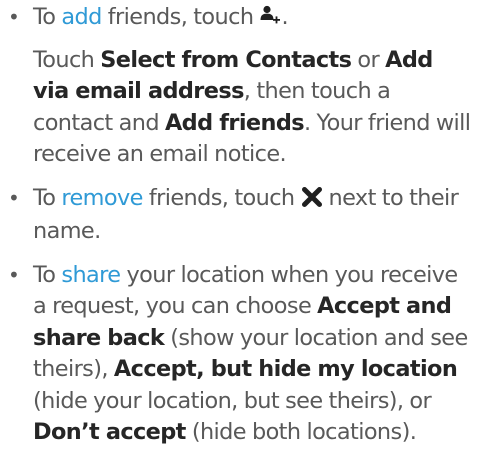 This screenshot has height=449, width=479. I want to click on detail-text: Touch, so click(67, 59).